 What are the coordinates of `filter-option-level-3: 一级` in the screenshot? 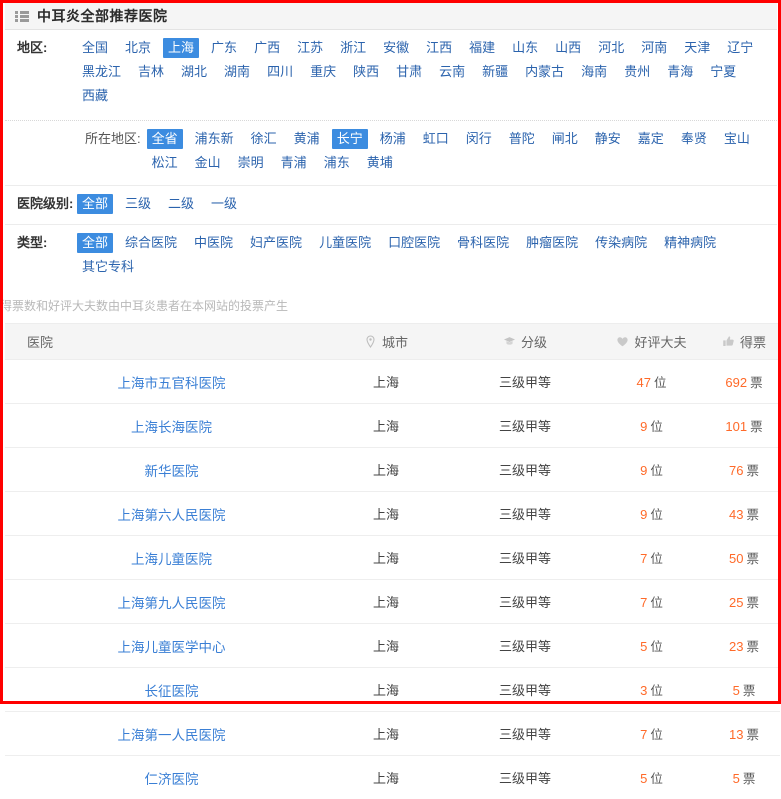 It's located at (224, 204).